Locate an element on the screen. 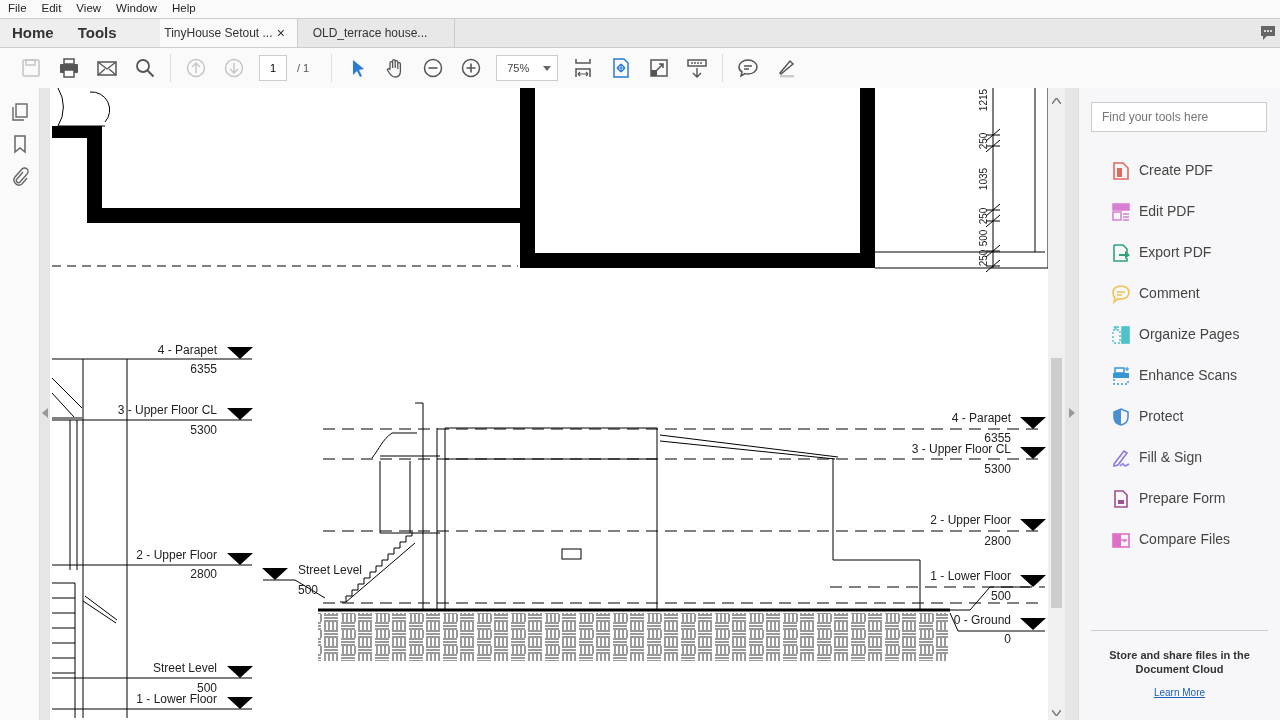 This screenshot has width=1280, height=720. tool-item: Organize Pages is located at coordinates (1179, 334).